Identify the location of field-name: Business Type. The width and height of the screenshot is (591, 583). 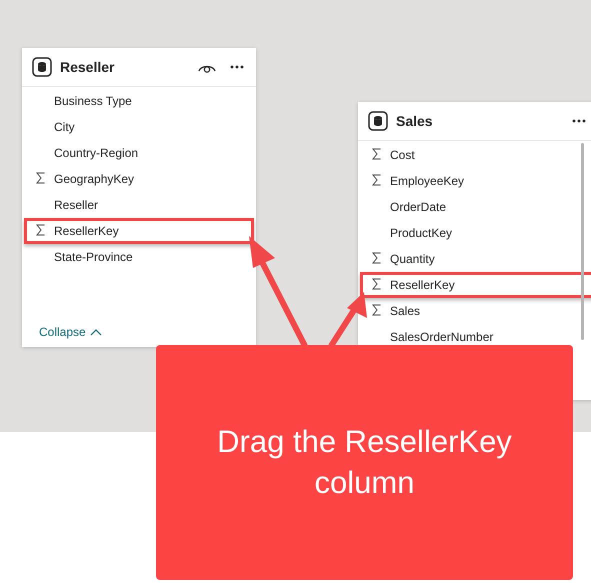
(93, 101).